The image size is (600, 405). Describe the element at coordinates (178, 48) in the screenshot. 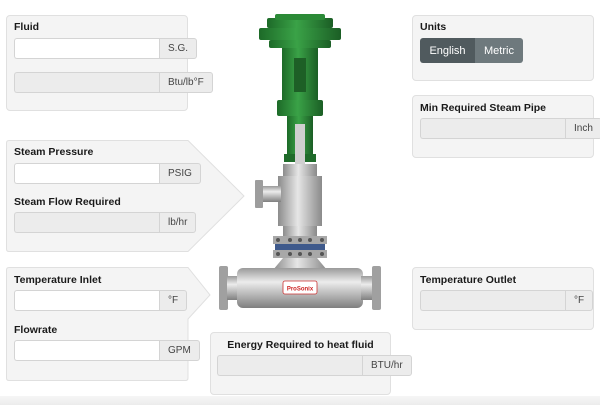

I see `fluid-sg-unit: S.G.` at that location.